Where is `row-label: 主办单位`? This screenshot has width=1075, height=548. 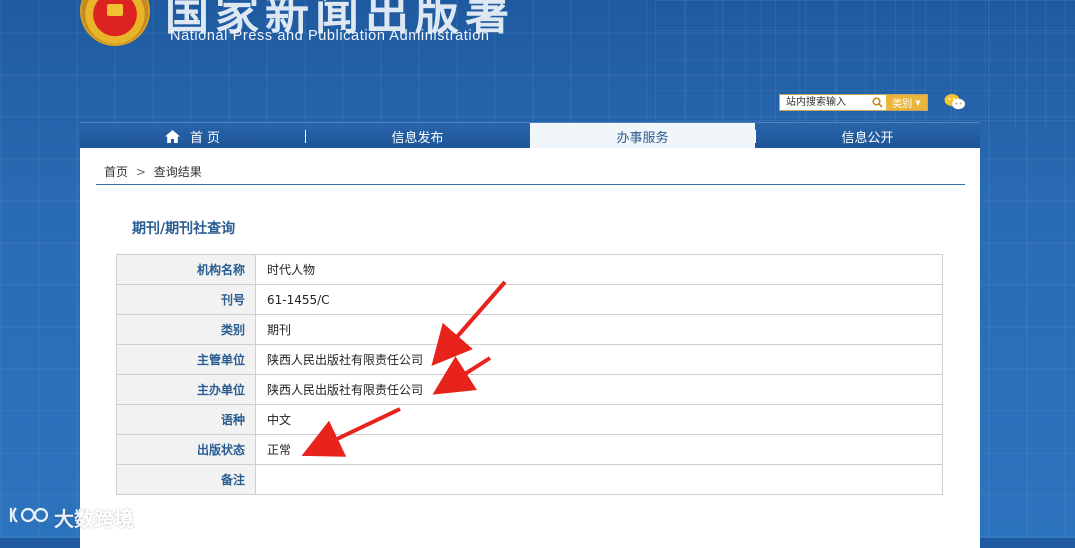
row-label: 主办单位 is located at coordinates (186, 389).